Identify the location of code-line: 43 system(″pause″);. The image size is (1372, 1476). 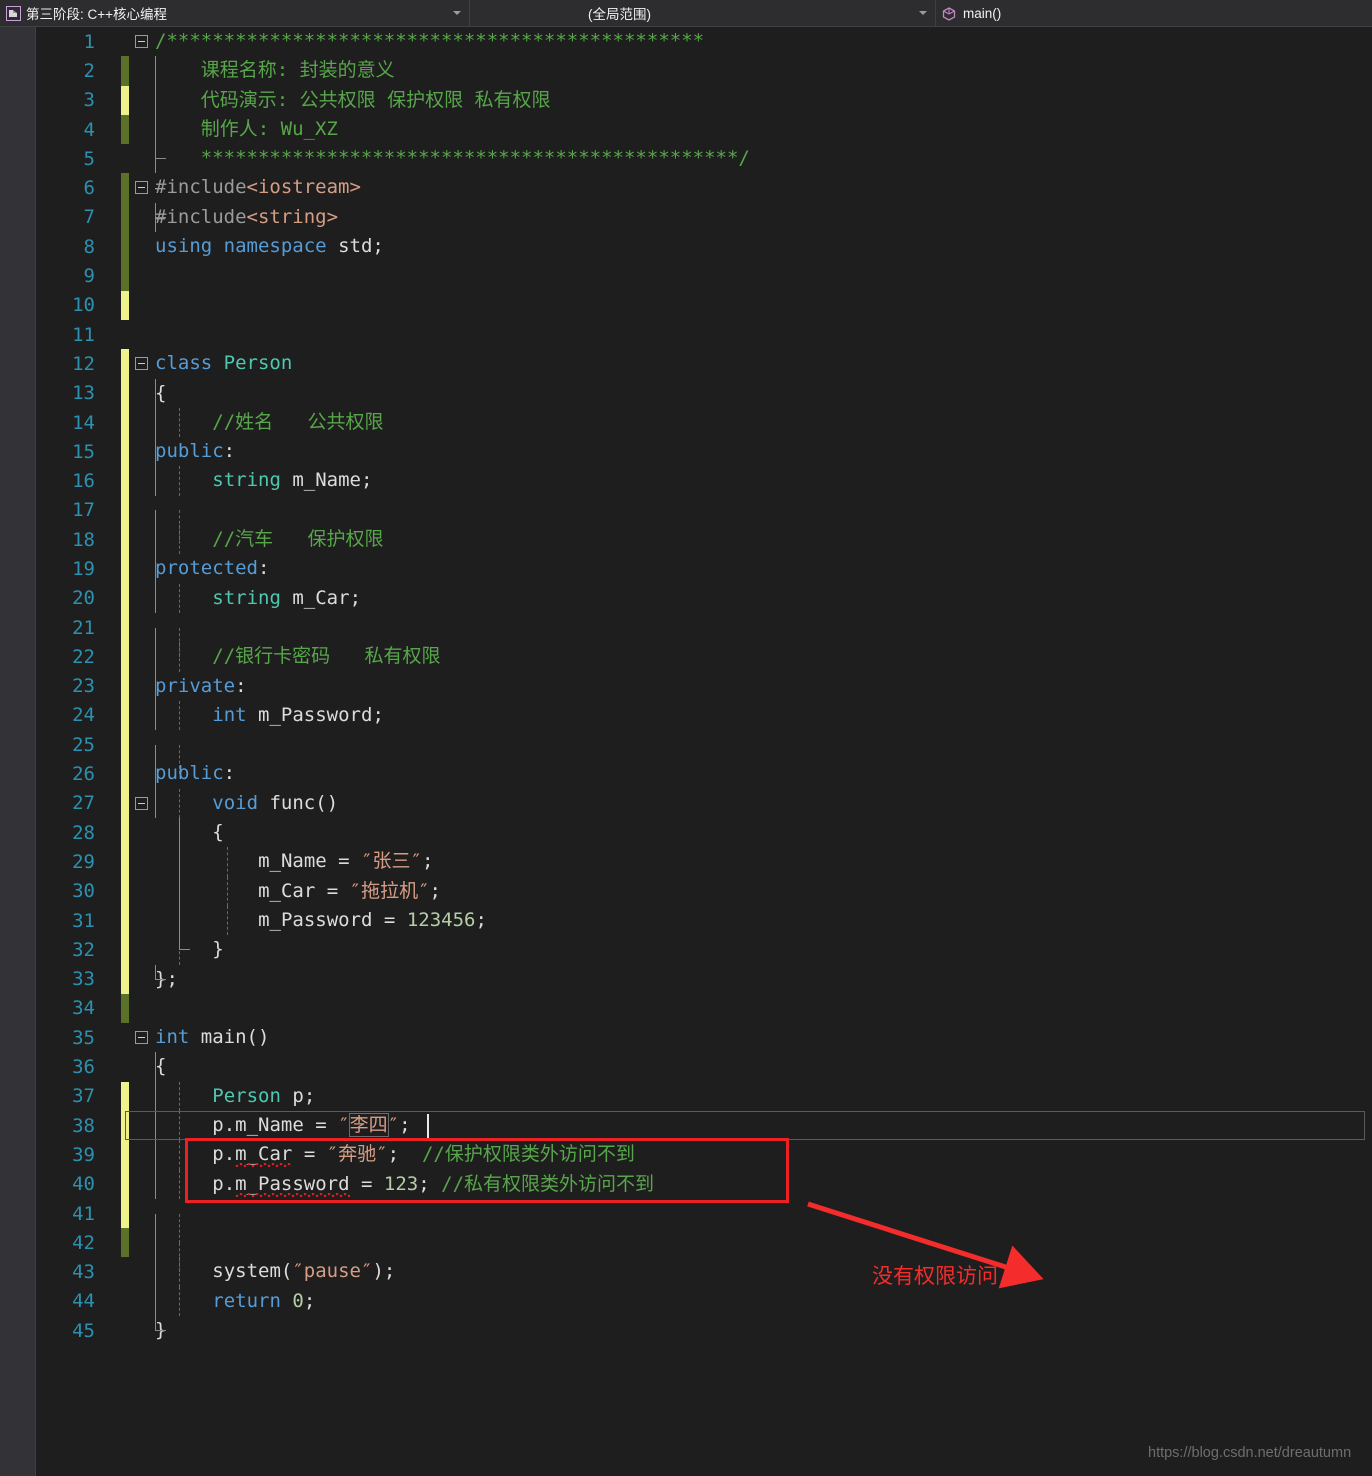
(704, 1272).